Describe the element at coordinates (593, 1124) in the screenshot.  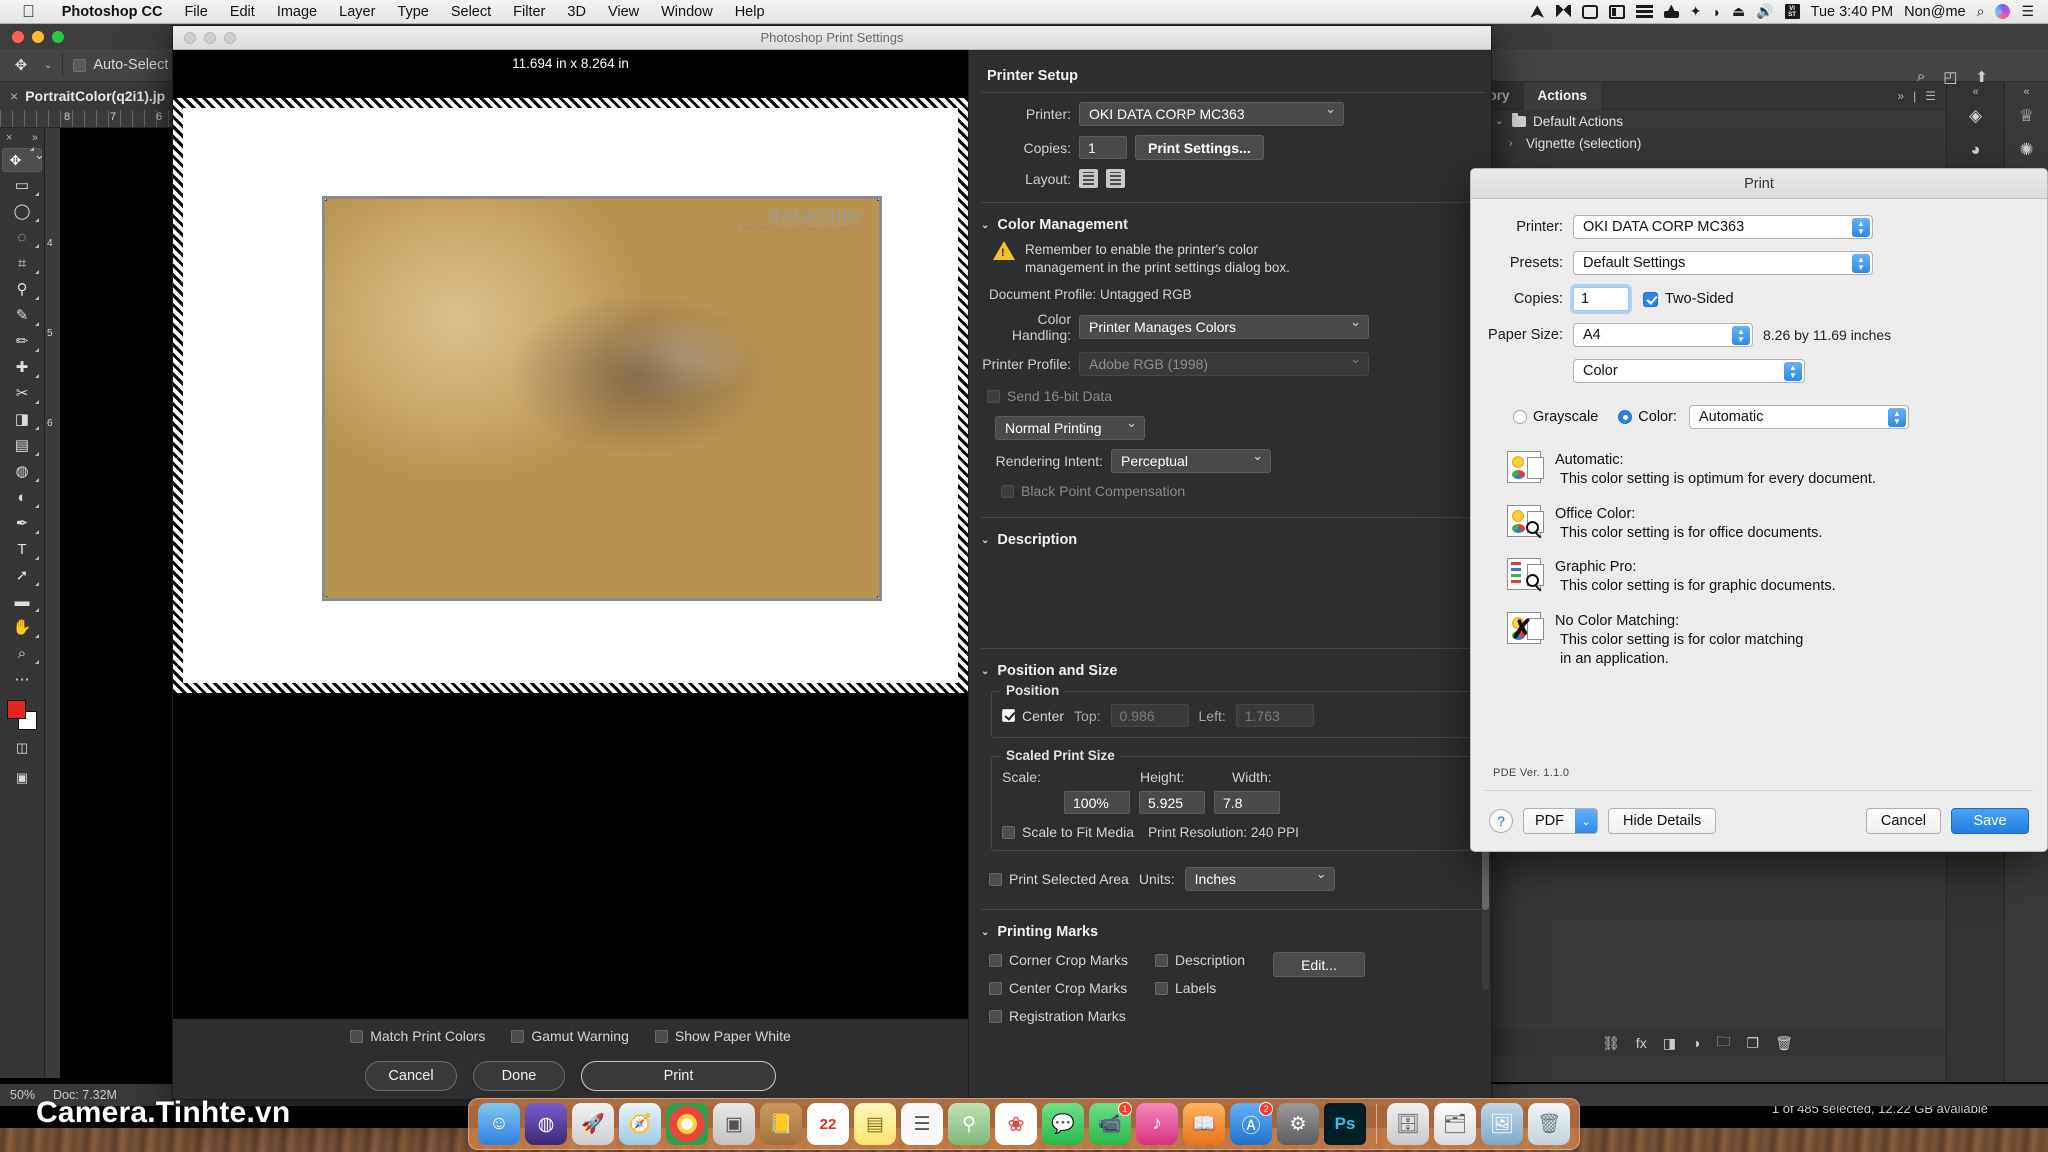
I see `dock-item-launchpad: 🚀` at that location.